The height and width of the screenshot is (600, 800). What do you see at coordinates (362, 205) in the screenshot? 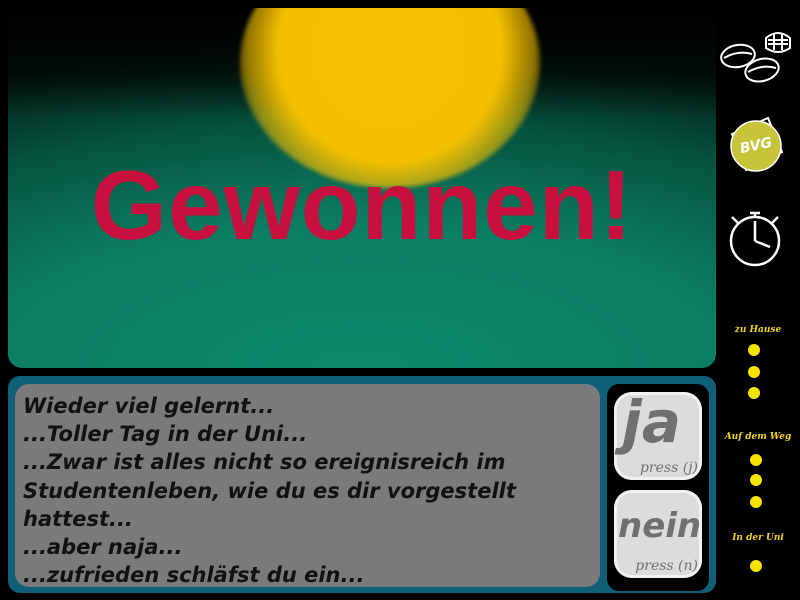
I see `headline: Gewonnen!` at bounding box center [362, 205].